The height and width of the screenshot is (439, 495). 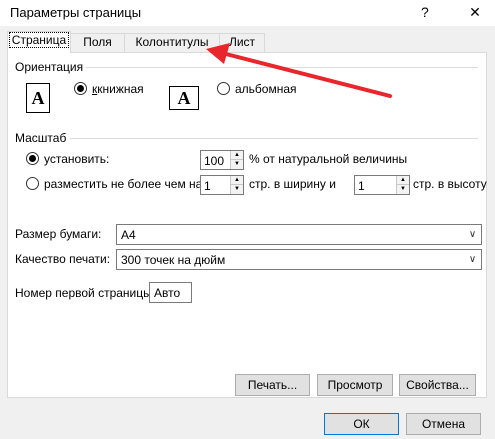 What do you see at coordinates (242, 42) in the screenshot?
I see `tab-sheet: Лист` at bounding box center [242, 42].